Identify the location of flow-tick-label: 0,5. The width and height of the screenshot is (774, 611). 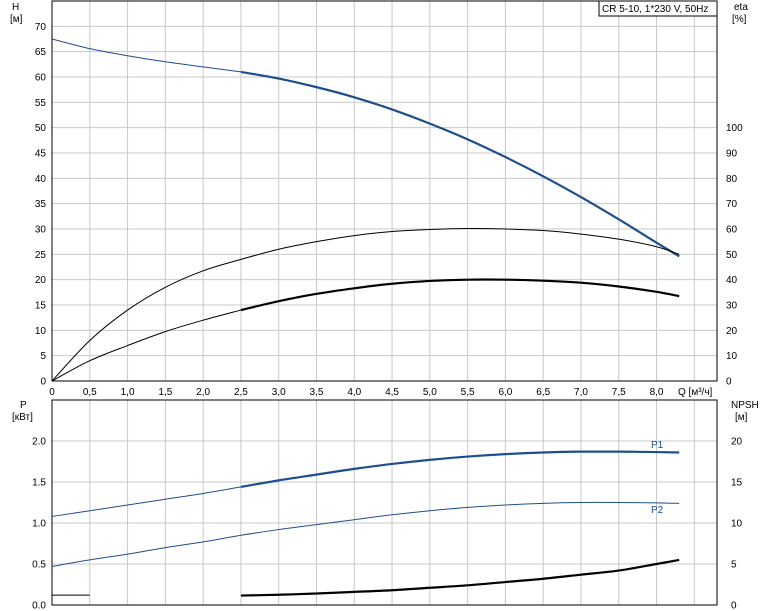
(90, 392).